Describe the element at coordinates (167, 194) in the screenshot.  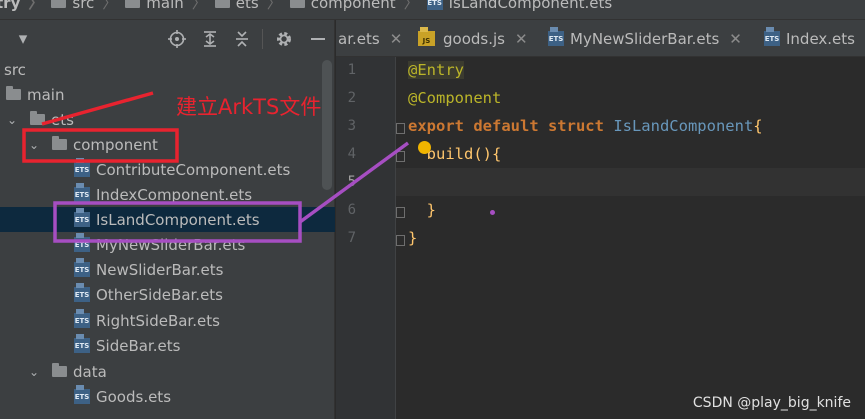
I see `tree-item-indexcomponent: ETS IndexComponent.ets` at that location.